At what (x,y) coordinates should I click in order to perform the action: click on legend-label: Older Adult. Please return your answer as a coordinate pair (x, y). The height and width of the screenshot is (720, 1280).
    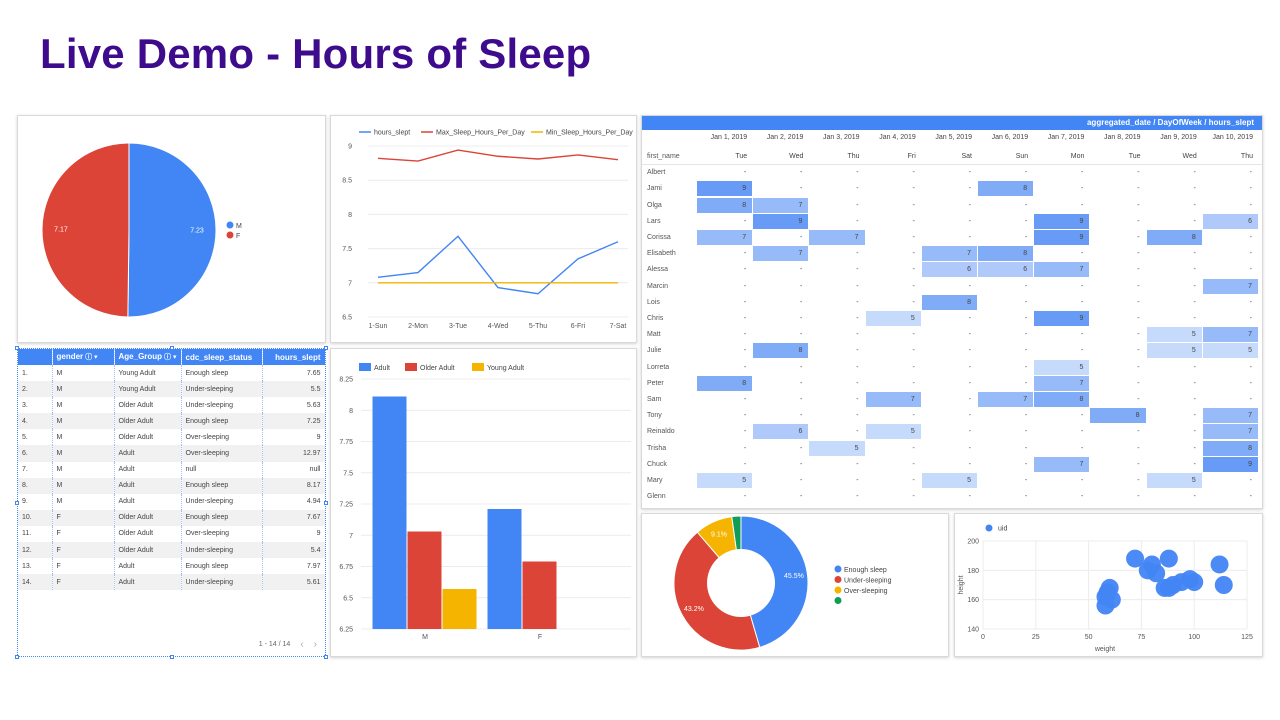
    Looking at the image, I should click on (437, 368).